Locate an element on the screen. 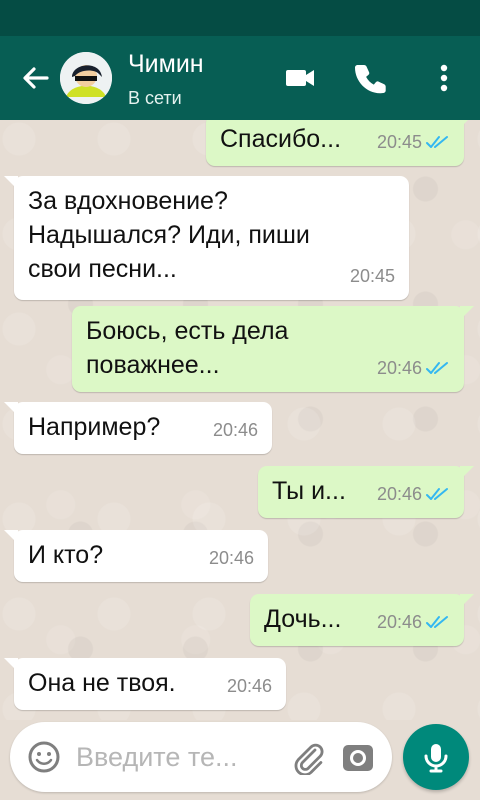  back-button is located at coordinates (36, 78).